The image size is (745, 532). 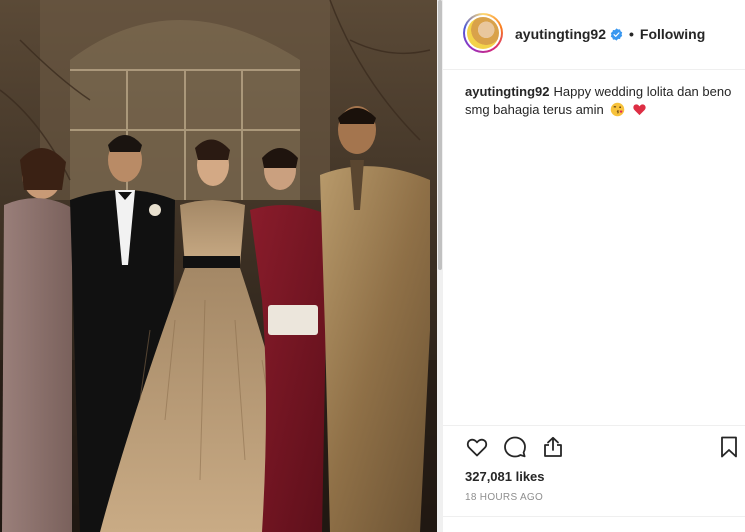 What do you see at coordinates (729, 447) in the screenshot?
I see `bookmark-icon` at bounding box center [729, 447].